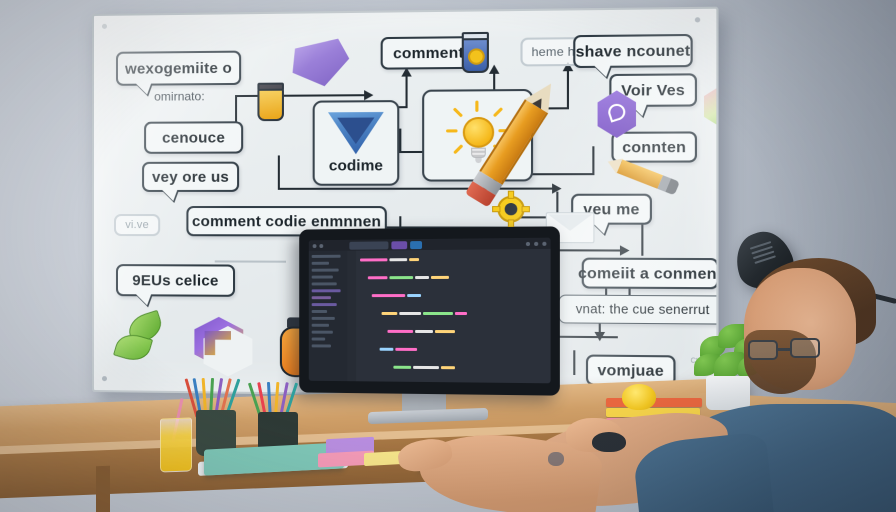  I want to click on node-label: comeiit a conment, so click(648, 273).